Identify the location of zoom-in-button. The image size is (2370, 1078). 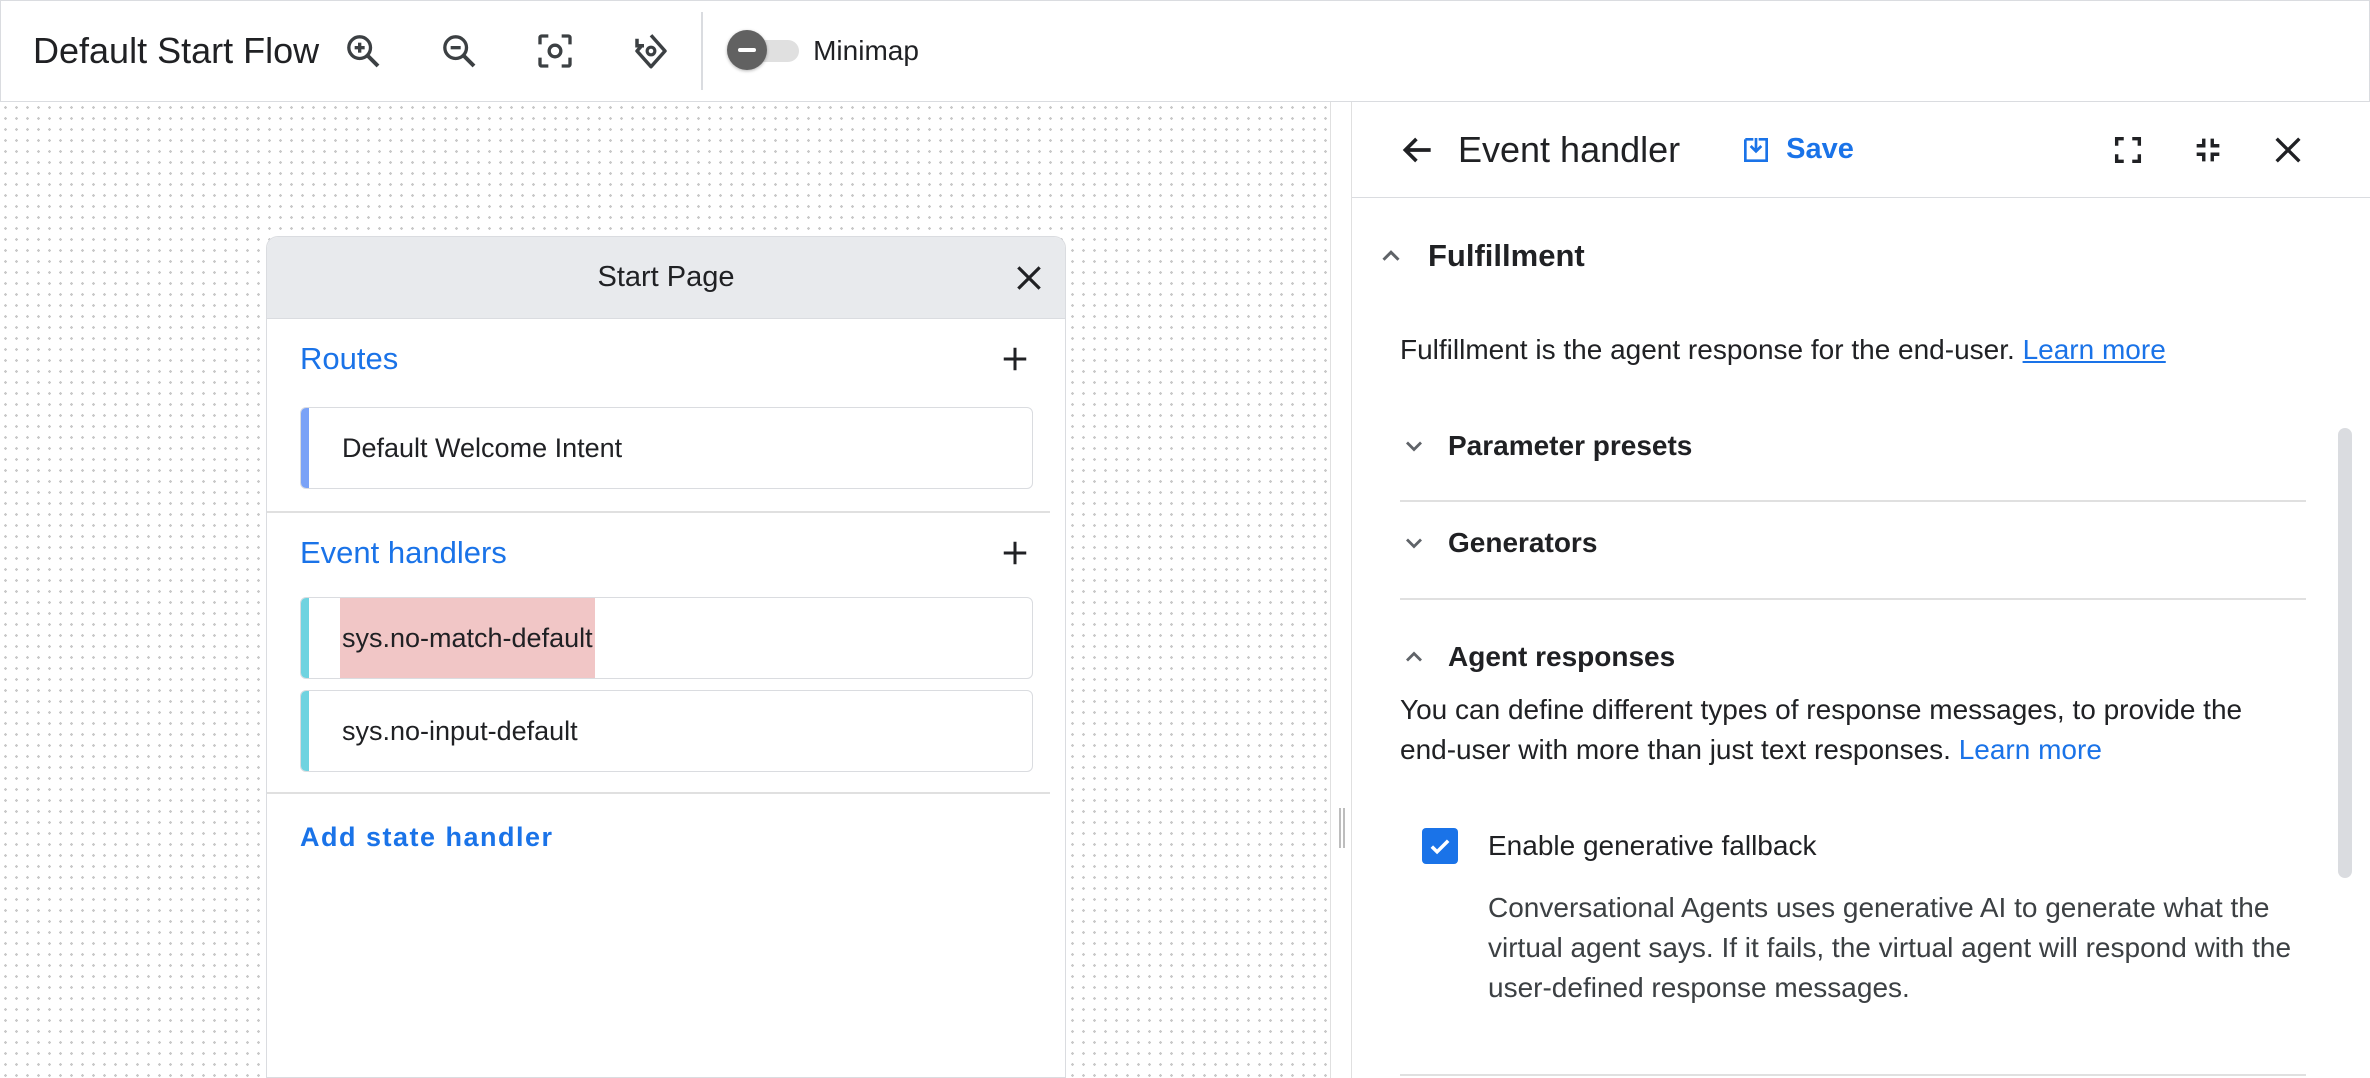
(363, 51).